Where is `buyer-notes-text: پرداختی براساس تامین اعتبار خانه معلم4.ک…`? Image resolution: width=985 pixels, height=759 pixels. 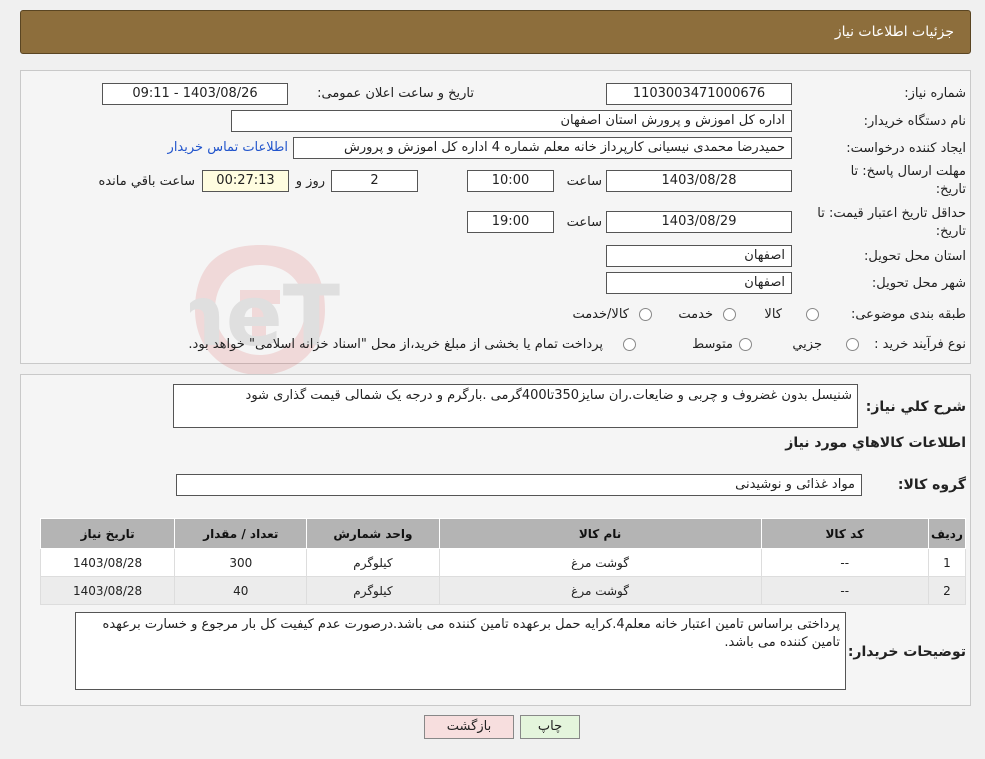
buyer-notes-text: پرداختی براساس تامین اعتبار خانه معلم4.ک… is located at coordinates (471, 633).